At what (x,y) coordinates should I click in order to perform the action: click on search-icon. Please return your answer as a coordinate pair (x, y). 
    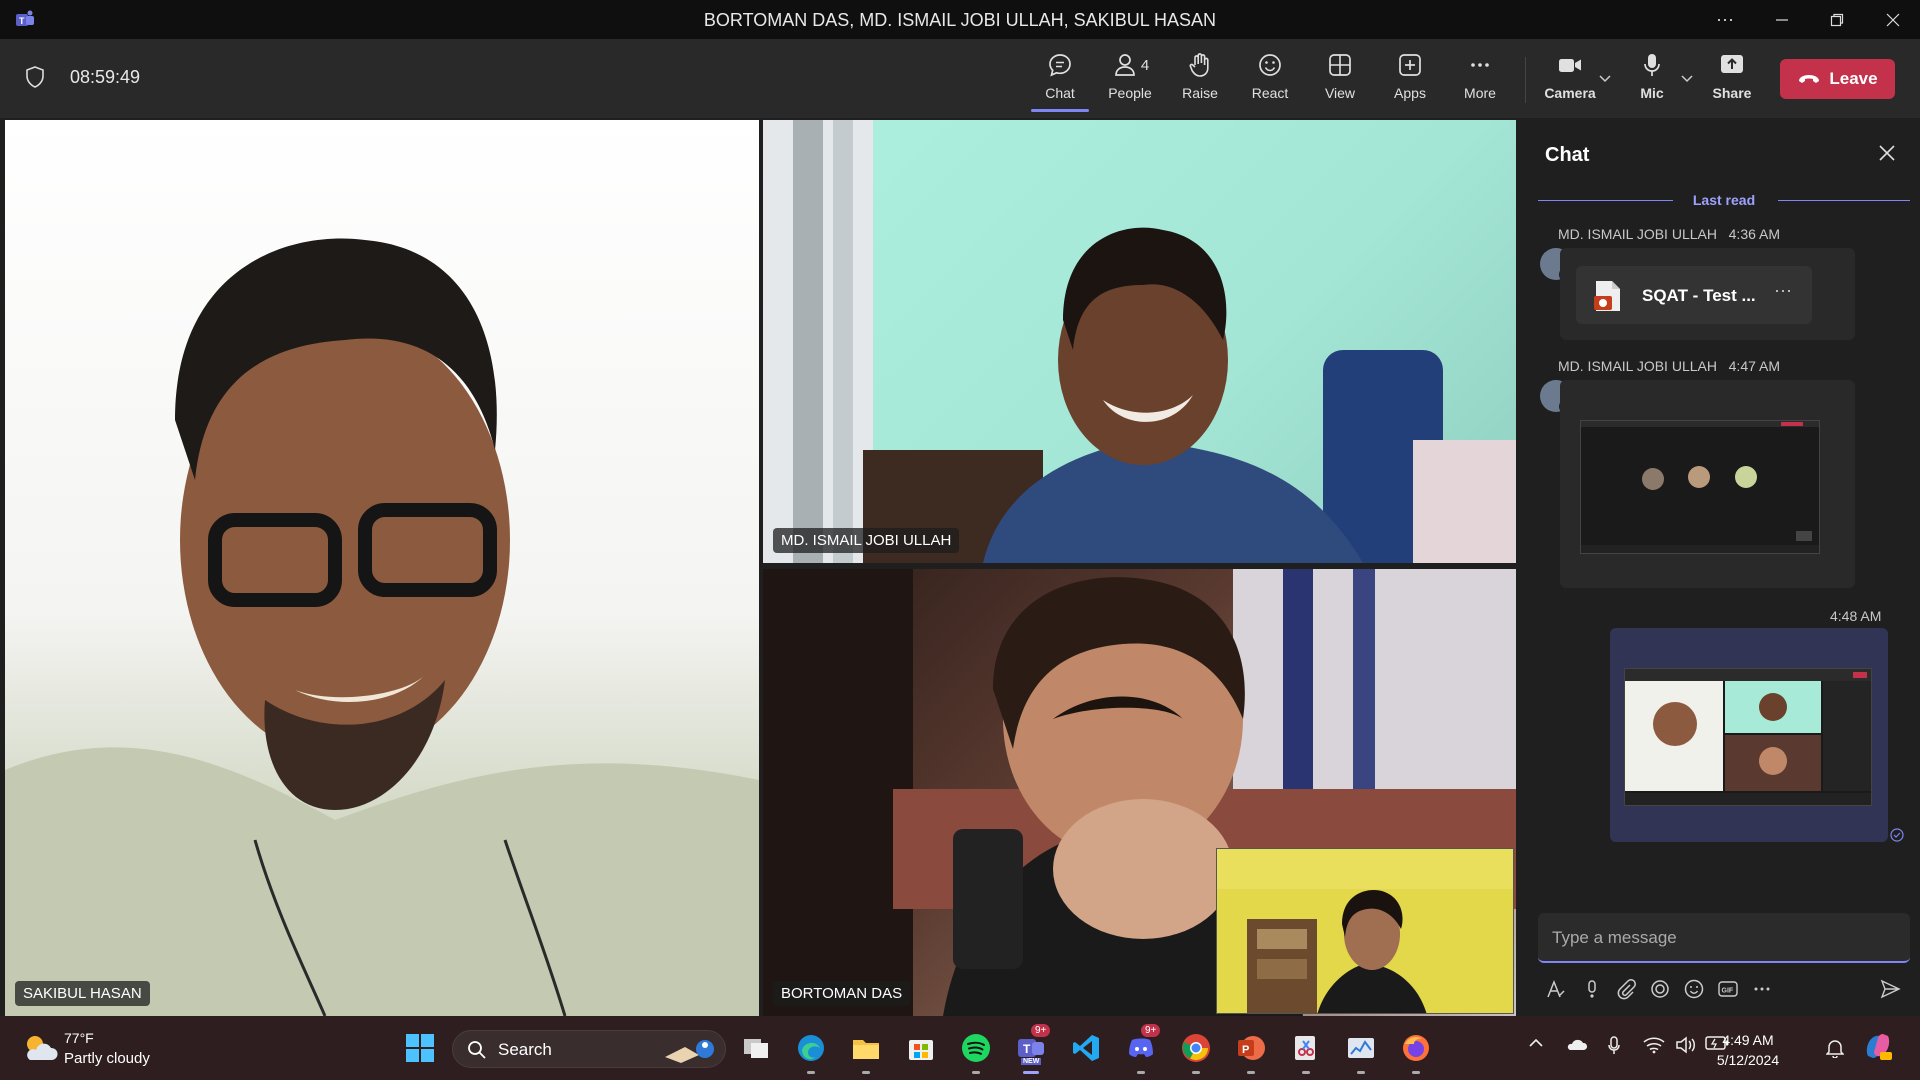
    Looking at the image, I should click on (477, 1050).